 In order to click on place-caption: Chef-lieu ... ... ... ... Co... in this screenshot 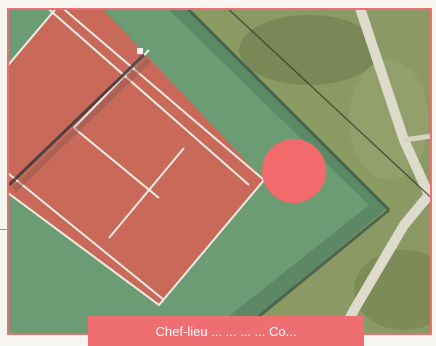, I will do `click(226, 331)`.